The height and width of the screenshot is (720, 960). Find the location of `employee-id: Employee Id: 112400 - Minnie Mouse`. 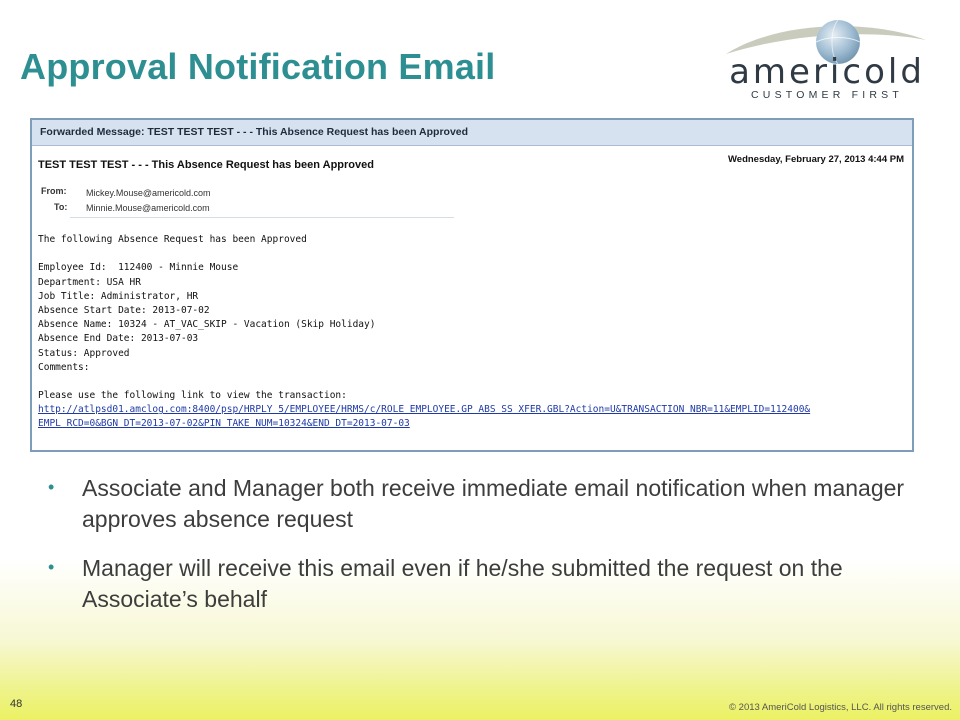

employee-id: Employee Id: 112400 - Minnie Mouse is located at coordinates (138, 268).